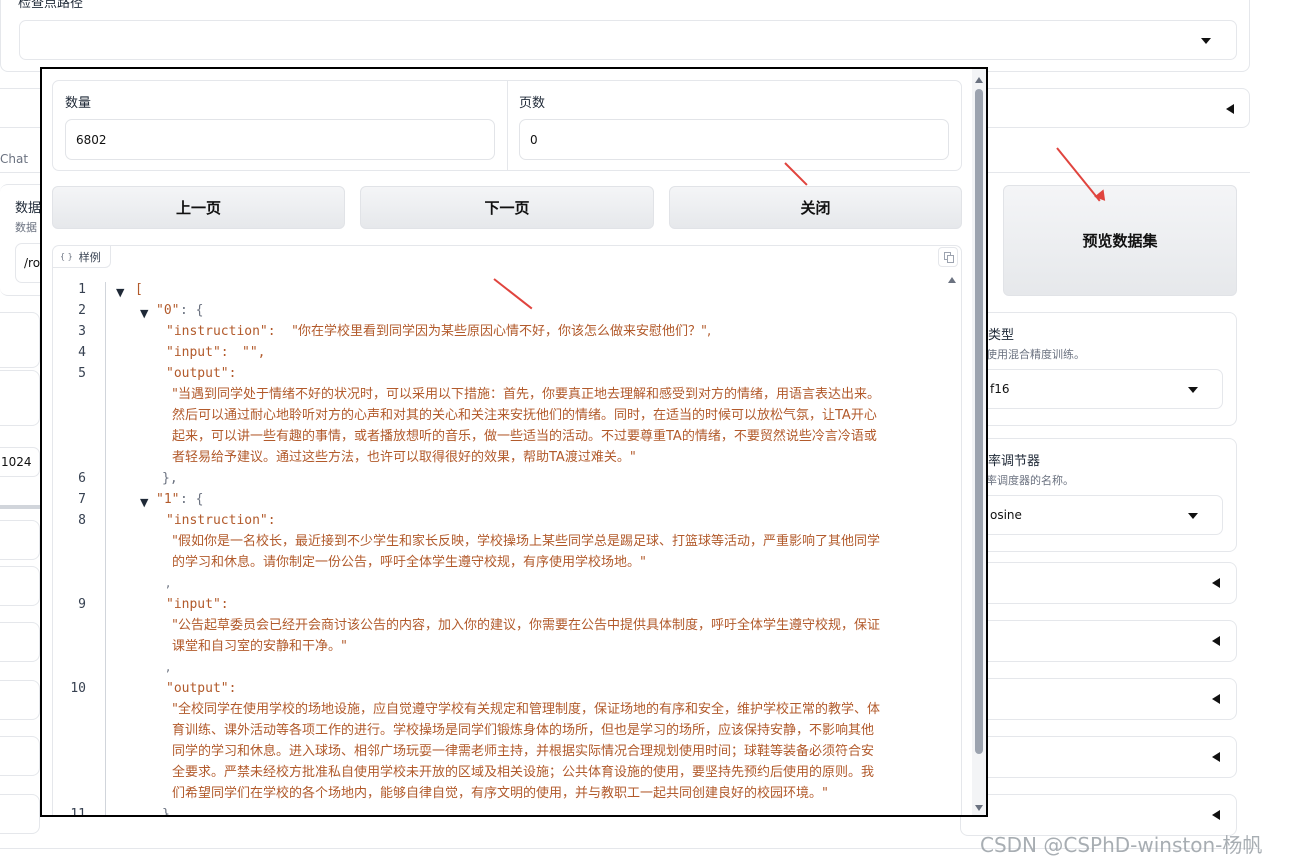 Image resolution: width=1311 pixels, height=864 pixels. What do you see at coordinates (20, 462) in the screenshot?
I see `cutoff-input: 1024` at bounding box center [20, 462].